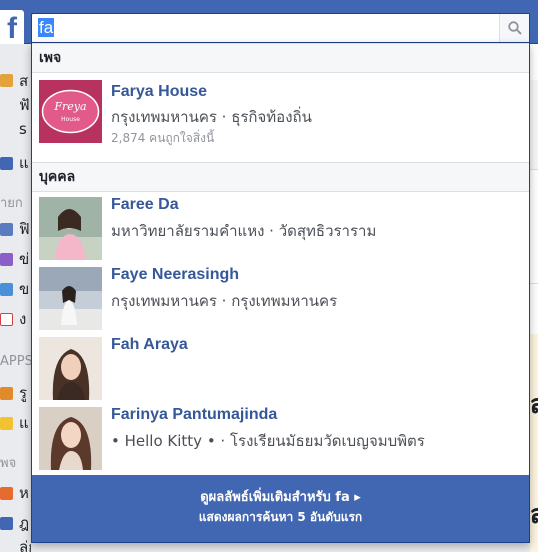 This screenshot has width=538, height=552. What do you see at coordinates (15, 106) in the screenshot?
I see `sidebar-item-feed: ฟั` at bounding box center [15, 106].